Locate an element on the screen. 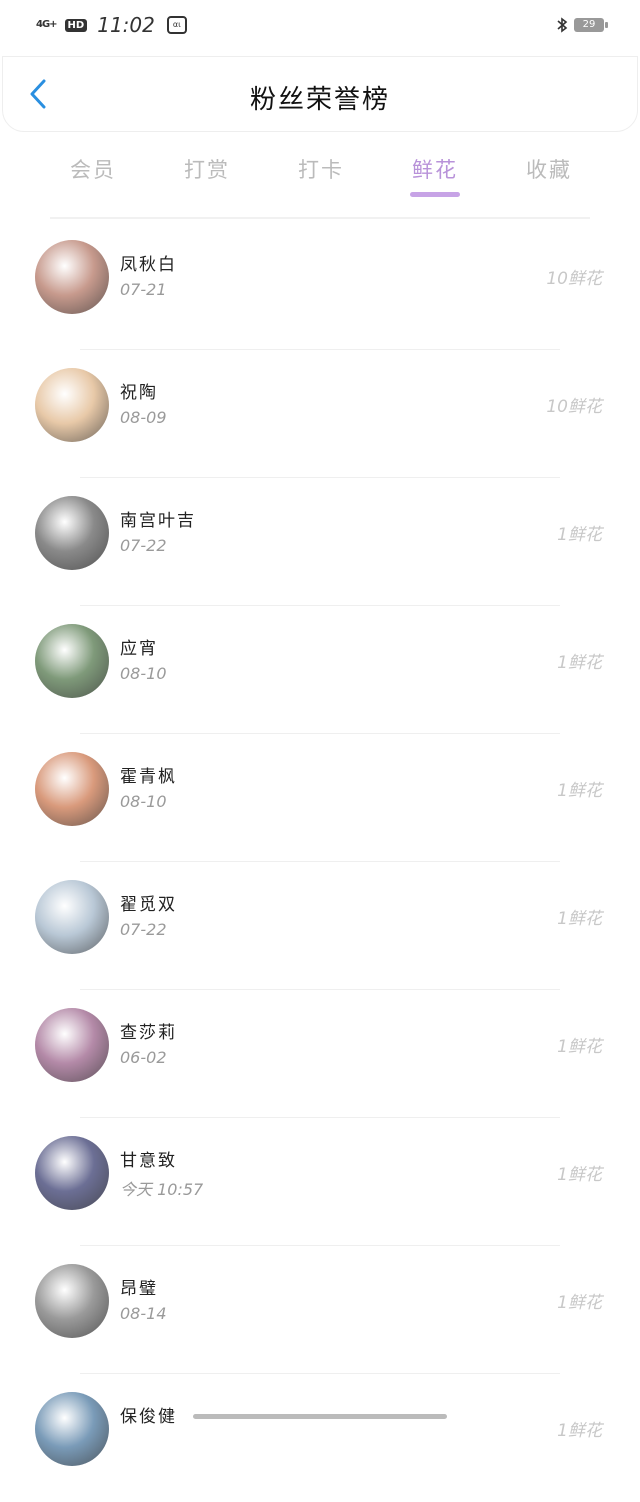 The height and width of the screenshot is (1502, 640). divider is located at coordinates (320, 218).